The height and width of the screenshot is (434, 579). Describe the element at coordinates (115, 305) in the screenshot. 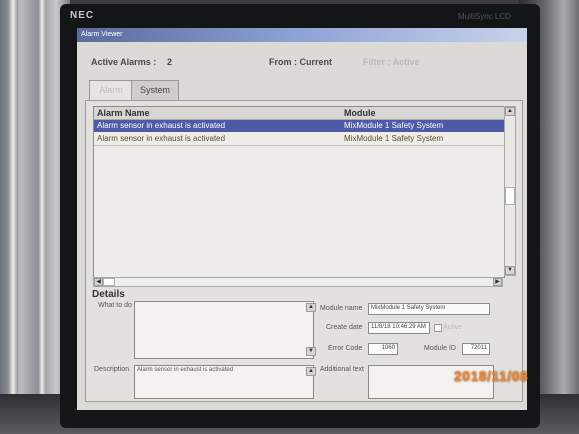

I see `what-to-do-label: What to do` at that location.